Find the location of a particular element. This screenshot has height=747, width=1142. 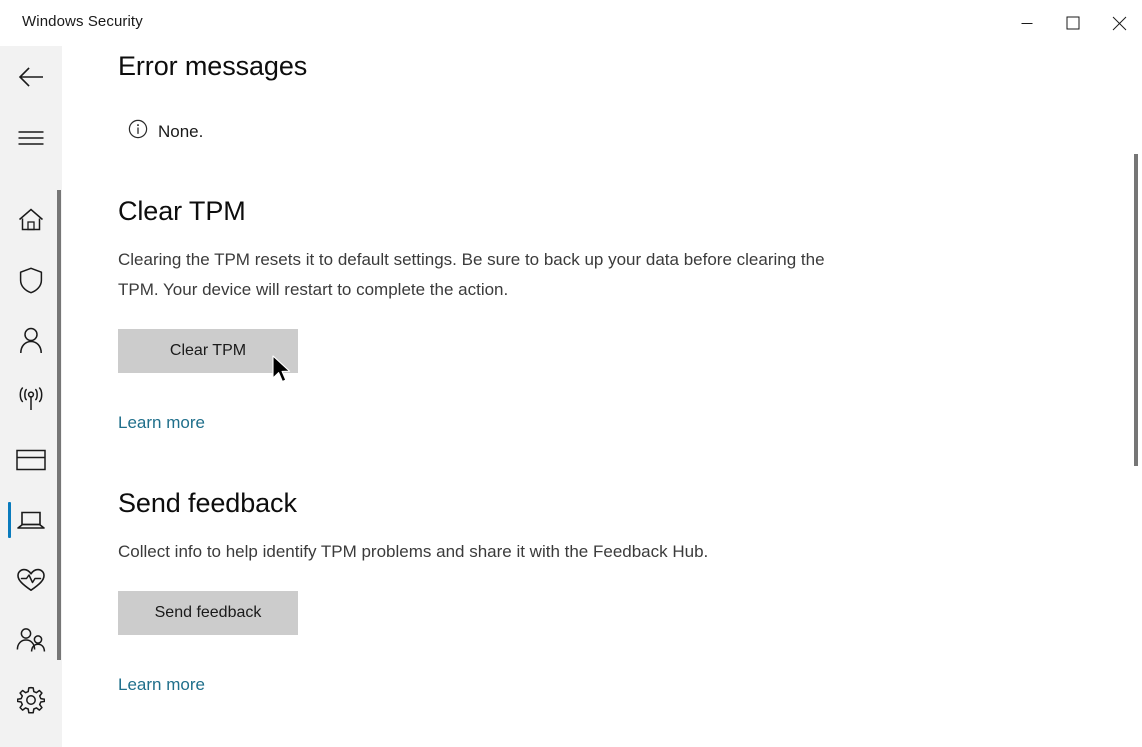

sidebar-item-home is located at coordinates (31, 220).